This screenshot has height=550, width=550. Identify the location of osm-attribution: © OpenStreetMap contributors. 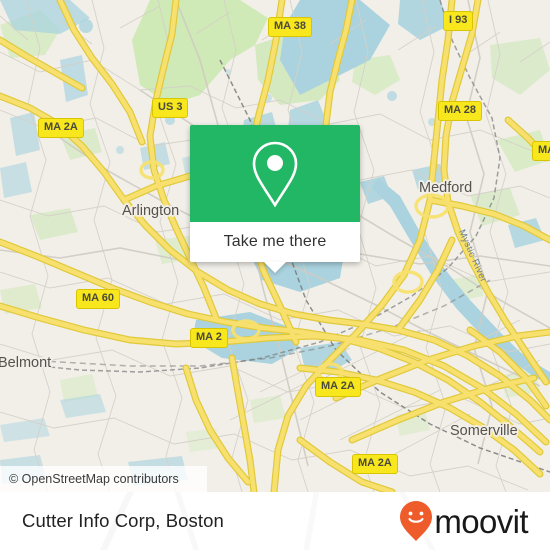
(103, 479).